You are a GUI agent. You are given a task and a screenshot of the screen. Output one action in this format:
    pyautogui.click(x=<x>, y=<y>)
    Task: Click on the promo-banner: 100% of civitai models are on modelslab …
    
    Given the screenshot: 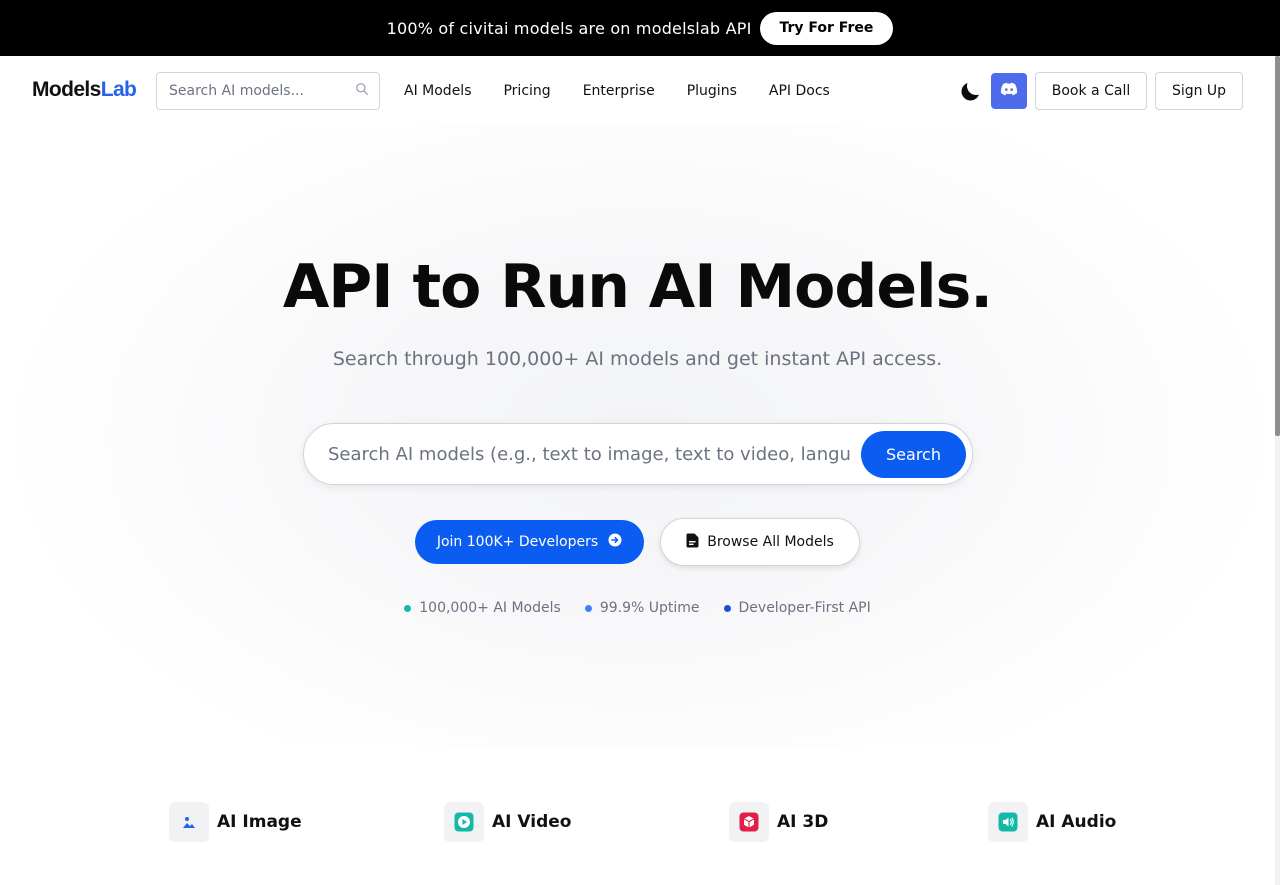 What is the action you would take?
    pyautogui.click(x=640, y=28)
    